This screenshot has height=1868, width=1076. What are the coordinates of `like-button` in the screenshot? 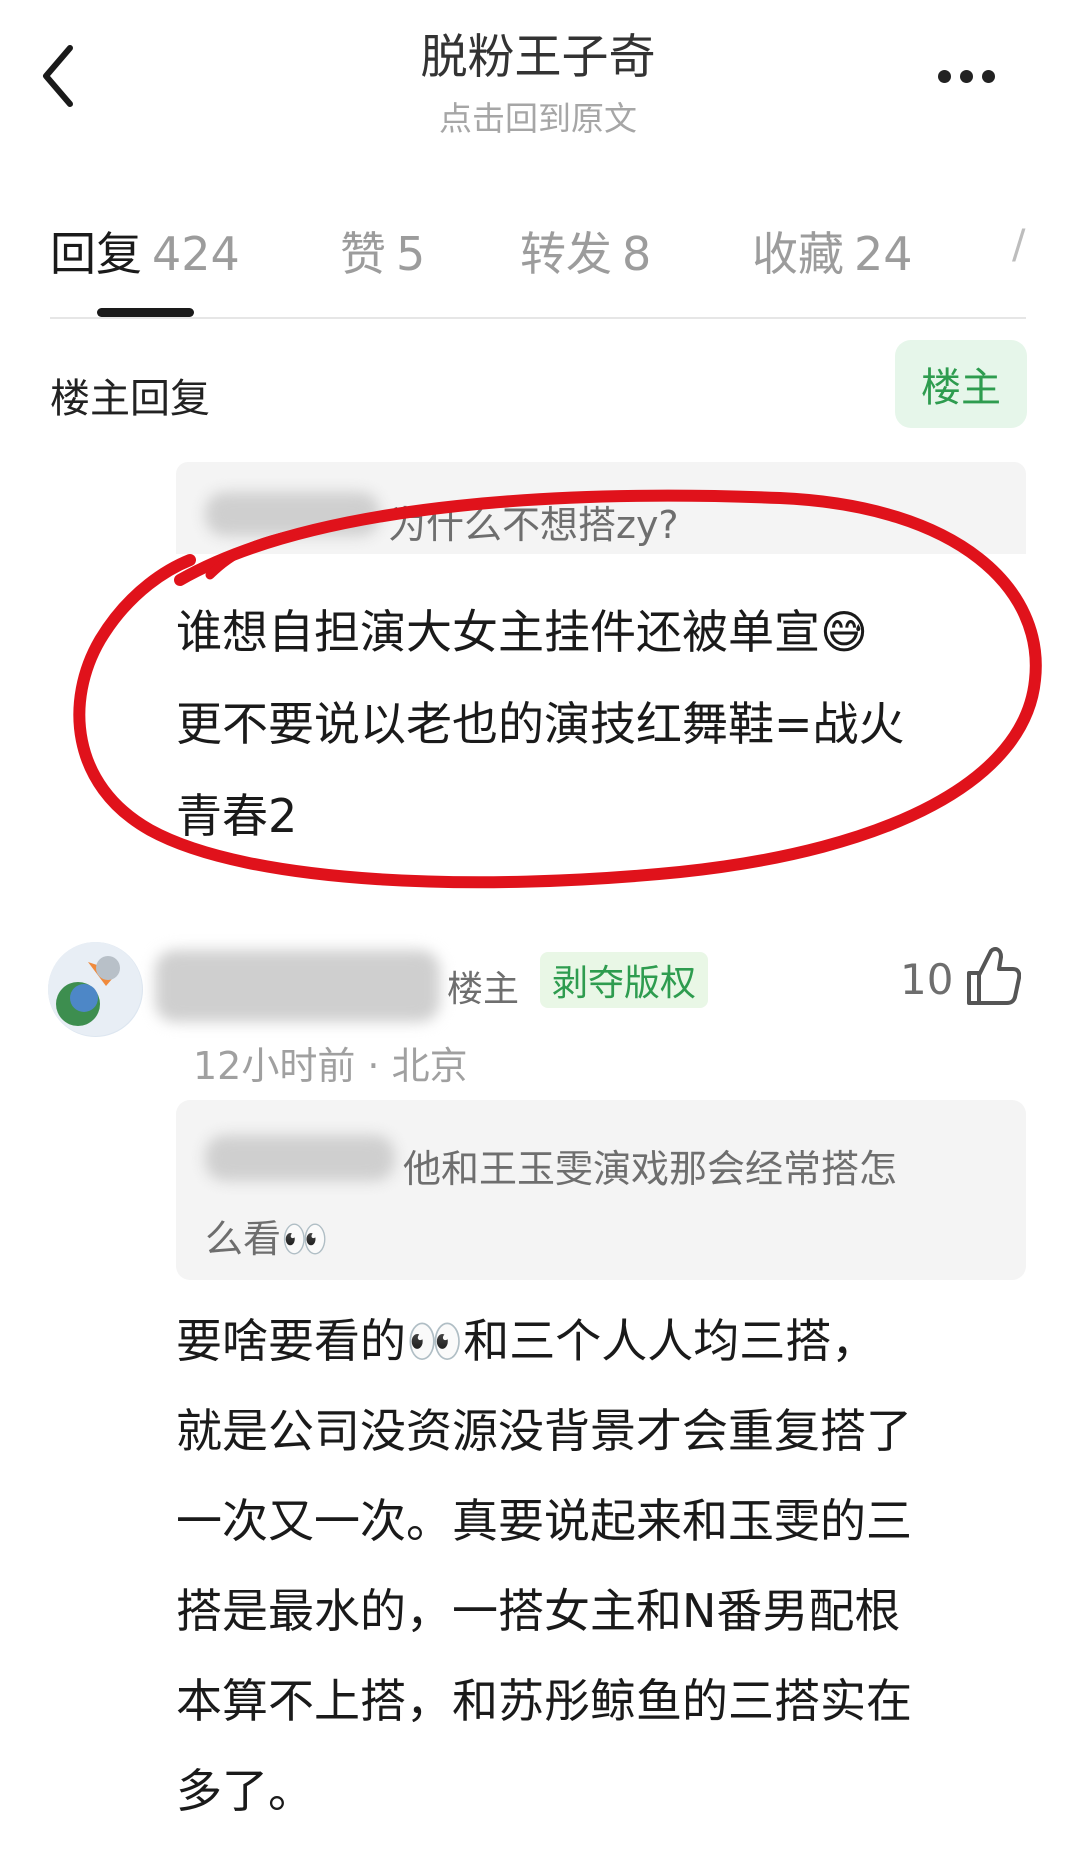 It's located at (993, 976).